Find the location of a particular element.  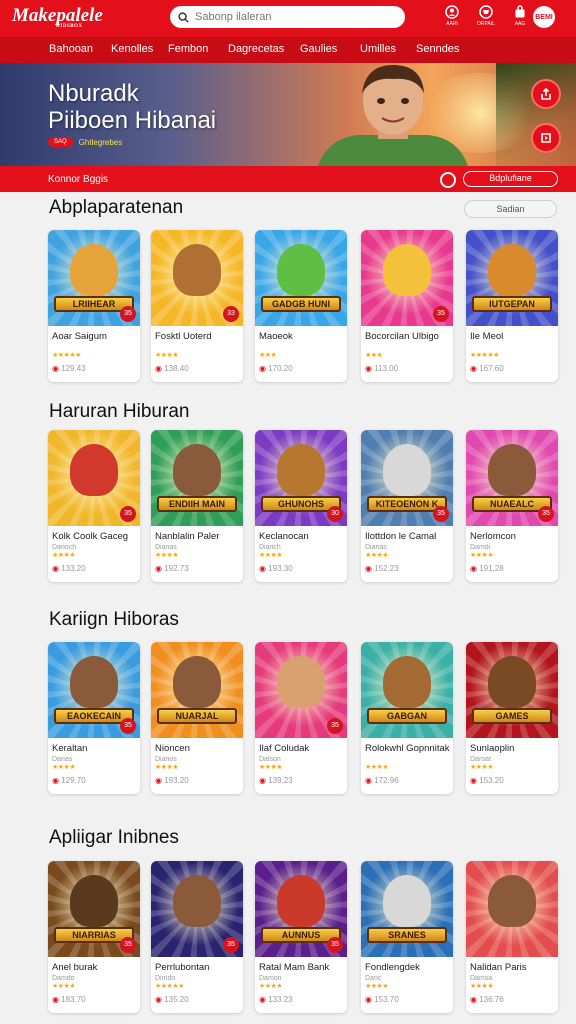

product-name: Sunlaoplin is located at coordinates (514, 748).